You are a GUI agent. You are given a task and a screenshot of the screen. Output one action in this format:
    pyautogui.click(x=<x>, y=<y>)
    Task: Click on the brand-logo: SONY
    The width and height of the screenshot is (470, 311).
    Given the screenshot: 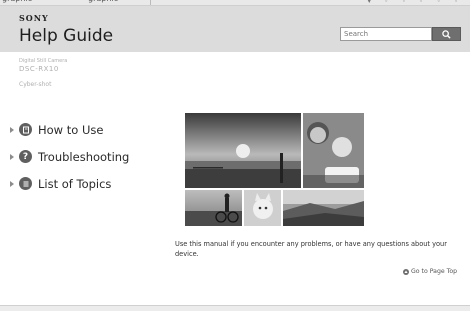 What is the action you would take?
    pyautogui.click(x=34, y=18)
    